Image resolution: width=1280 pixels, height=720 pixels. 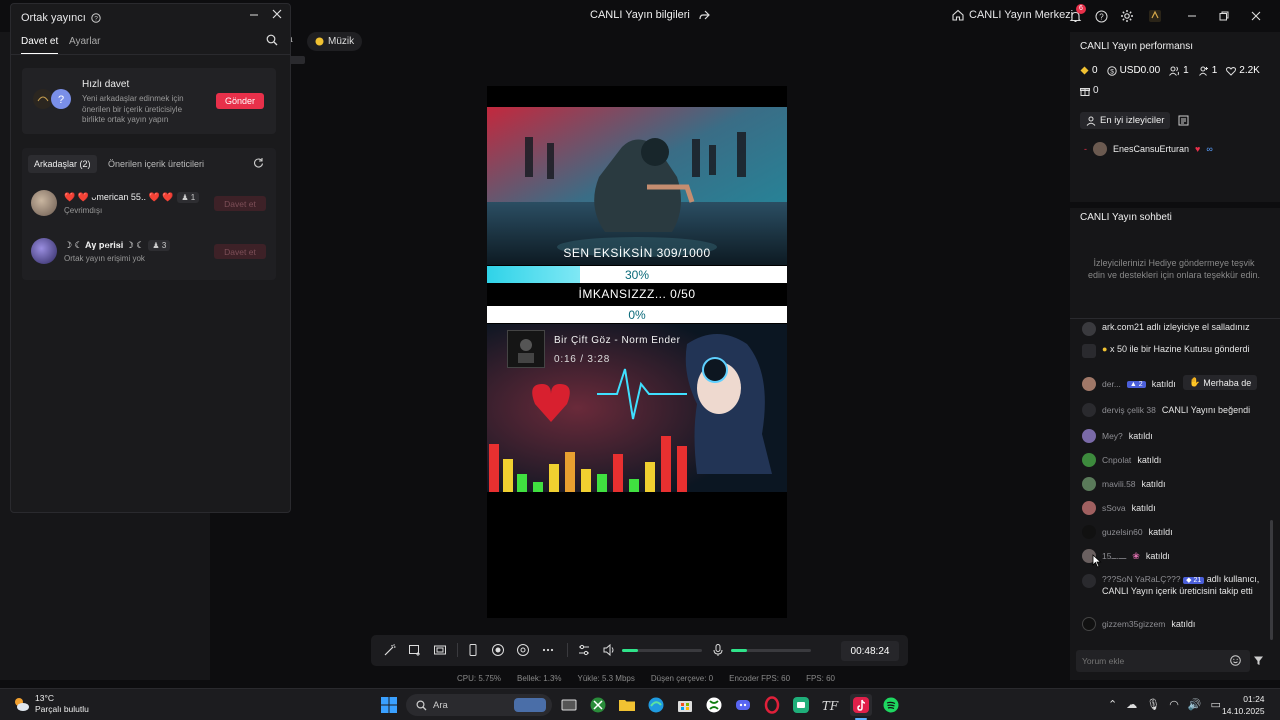 I want to click on top-viewer-row: - EnesCansuErturan ♥ ∞, so click(x=1148, y=149).